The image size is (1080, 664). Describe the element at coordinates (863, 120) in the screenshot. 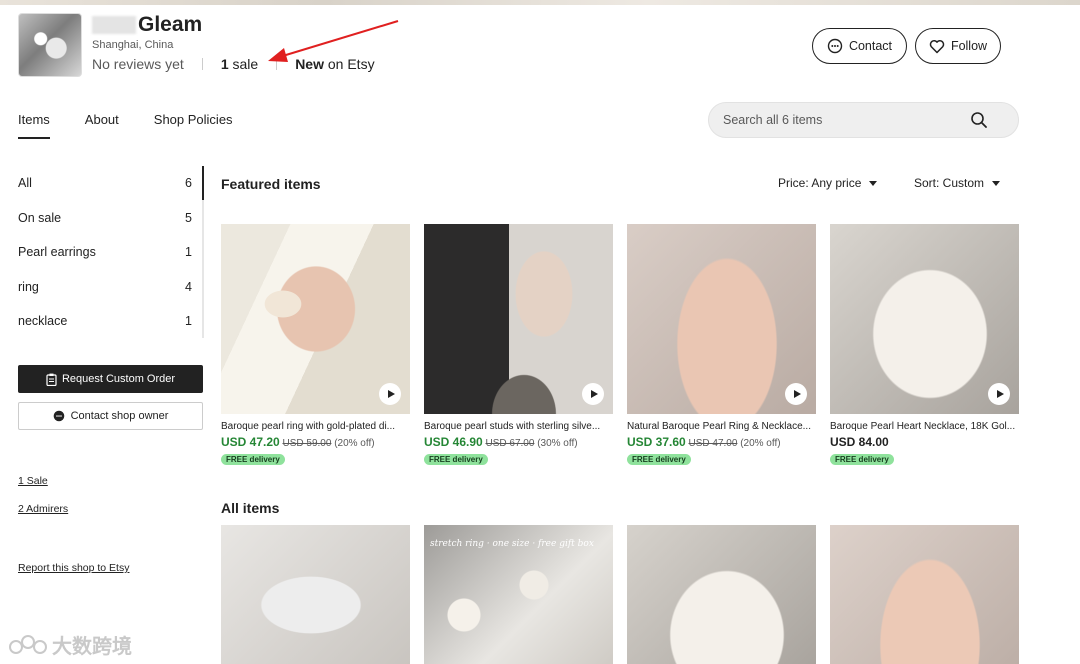

I see `shop-search: Search all 6 items` at that location.